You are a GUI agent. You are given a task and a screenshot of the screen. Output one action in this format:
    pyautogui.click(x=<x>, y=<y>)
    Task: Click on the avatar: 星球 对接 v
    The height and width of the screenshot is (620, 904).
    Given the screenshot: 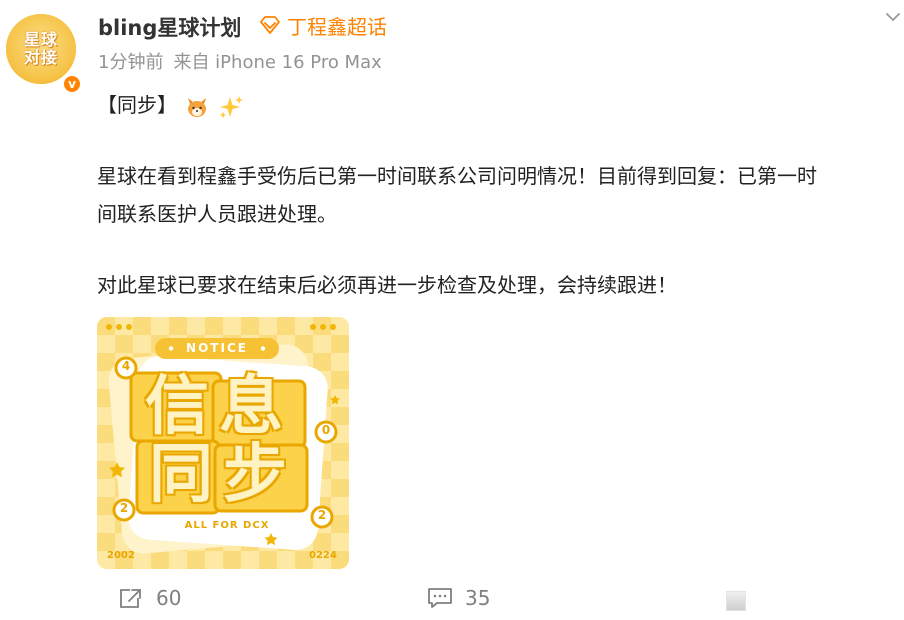 What is the action you would take?
    pyautogui.click(x=44, y=54)
    